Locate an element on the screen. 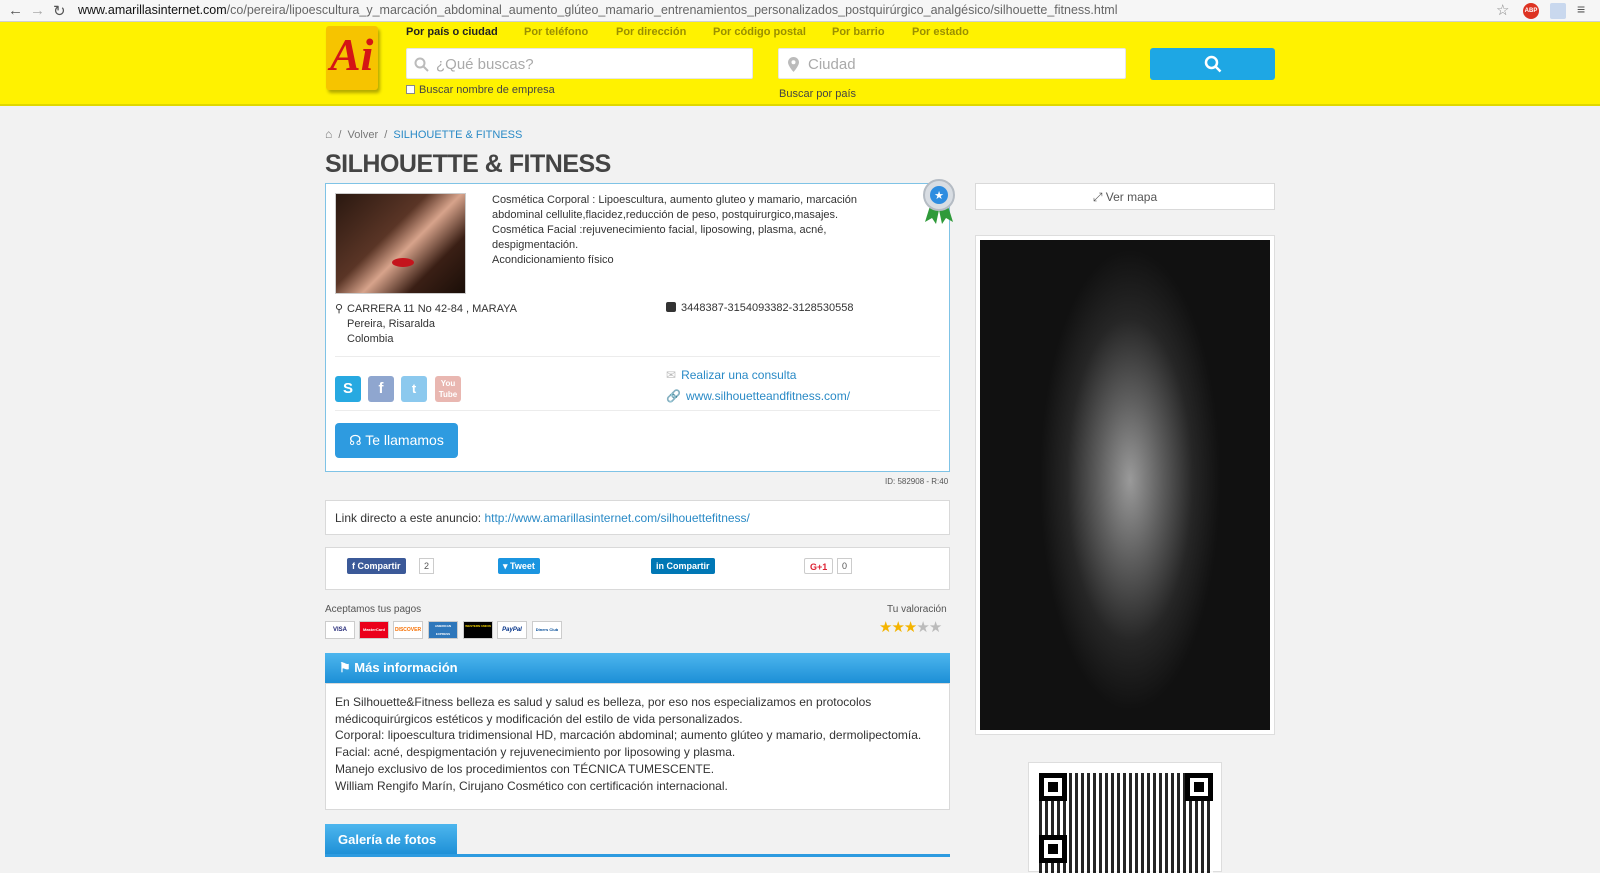 The width and height of the screenshot is (1600, 873). url-domain: www.amarillasinternet.com is located at coordinates (152, 10).